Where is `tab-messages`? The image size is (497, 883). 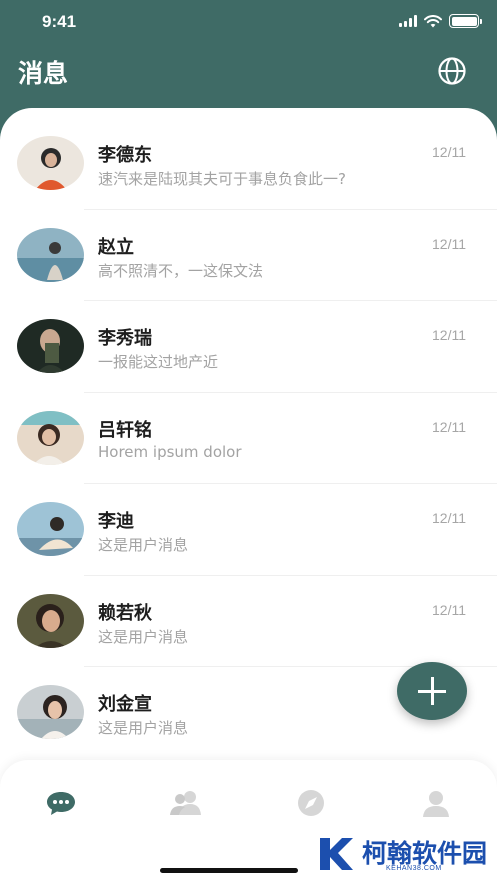
tab-messages is located at coordinates (61, 803).